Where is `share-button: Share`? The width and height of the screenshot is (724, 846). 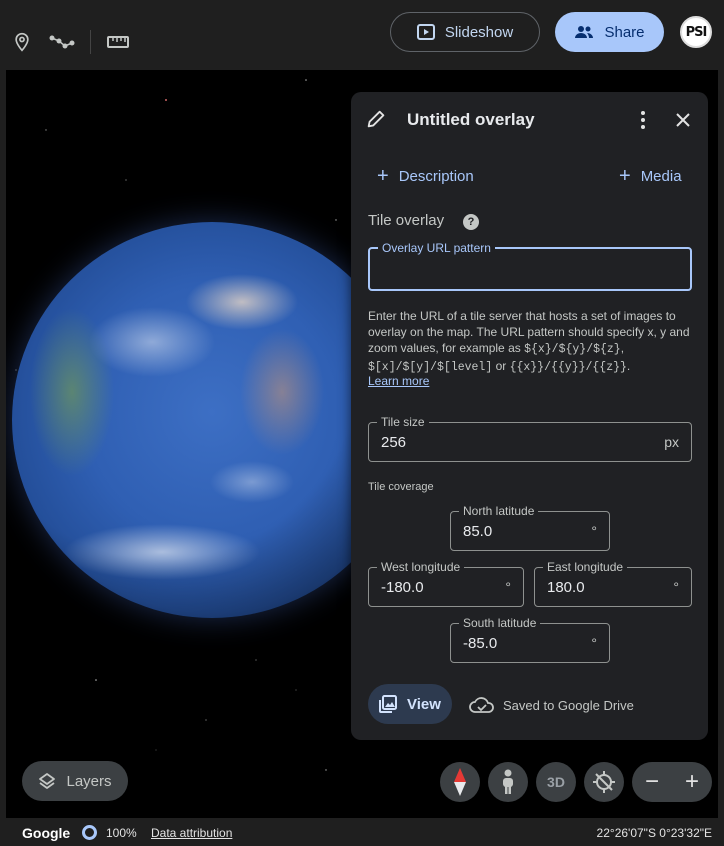 share-button: Share is located at coordinates (609, 32).